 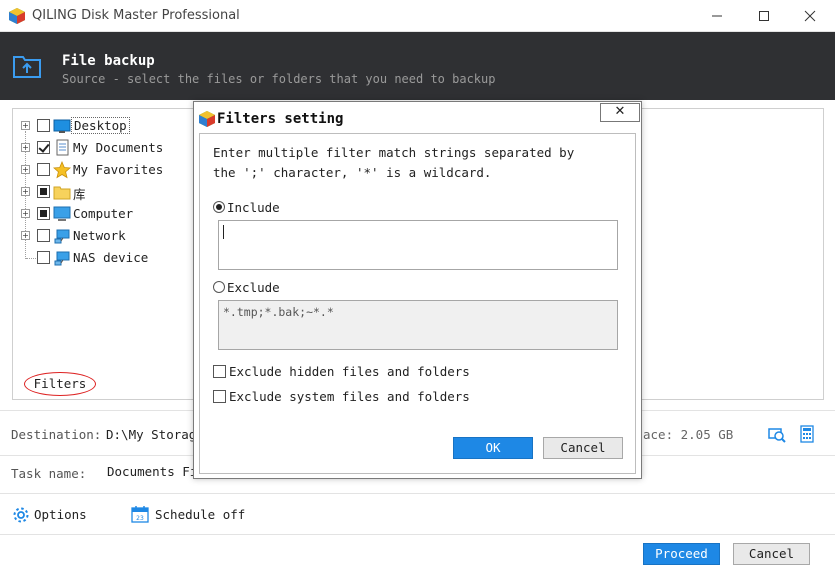 I want to click on tree-item-label: 库, so click(x=79, y=194).